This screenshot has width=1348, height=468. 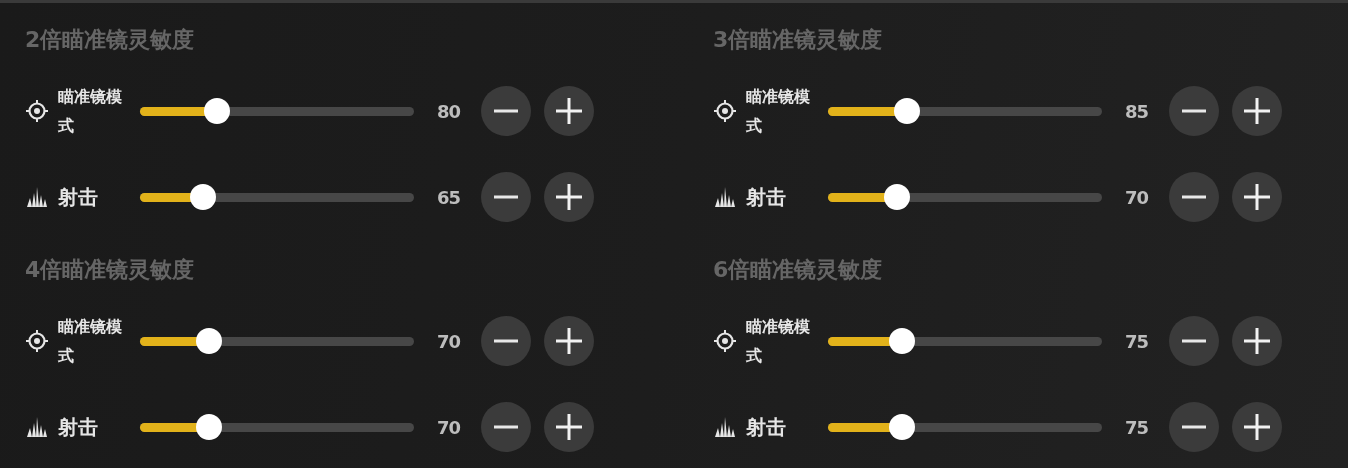 What do you see at coordinates (110, 270) in the screenshot?
I see `section-title: 4倍瞄准镜灵敏度` at bounding box center [110, 270].